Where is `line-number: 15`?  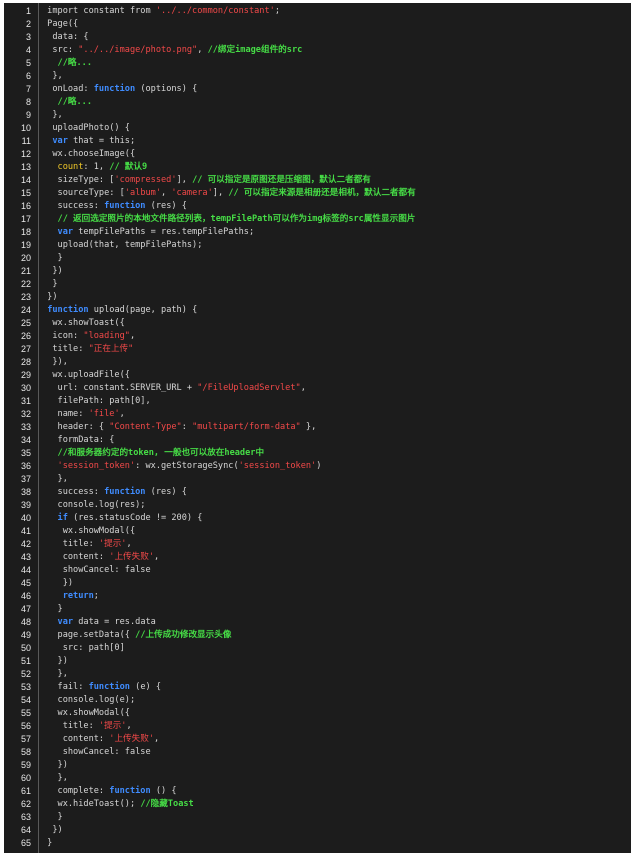 line-number: 15 is located at coordinates (25, 193).